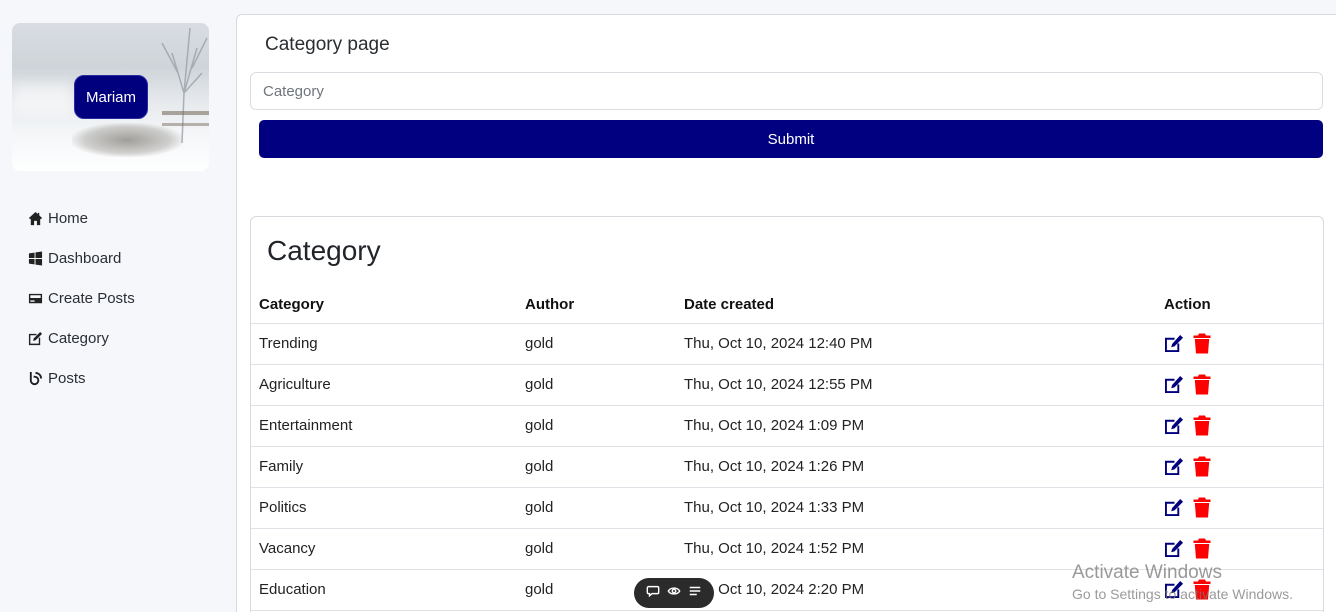 This screenshot has width=1336, height=612. Describe the element at coordinates (67, 378) in the screenshot. I see `sidebar-item-label: Posts` at that location.